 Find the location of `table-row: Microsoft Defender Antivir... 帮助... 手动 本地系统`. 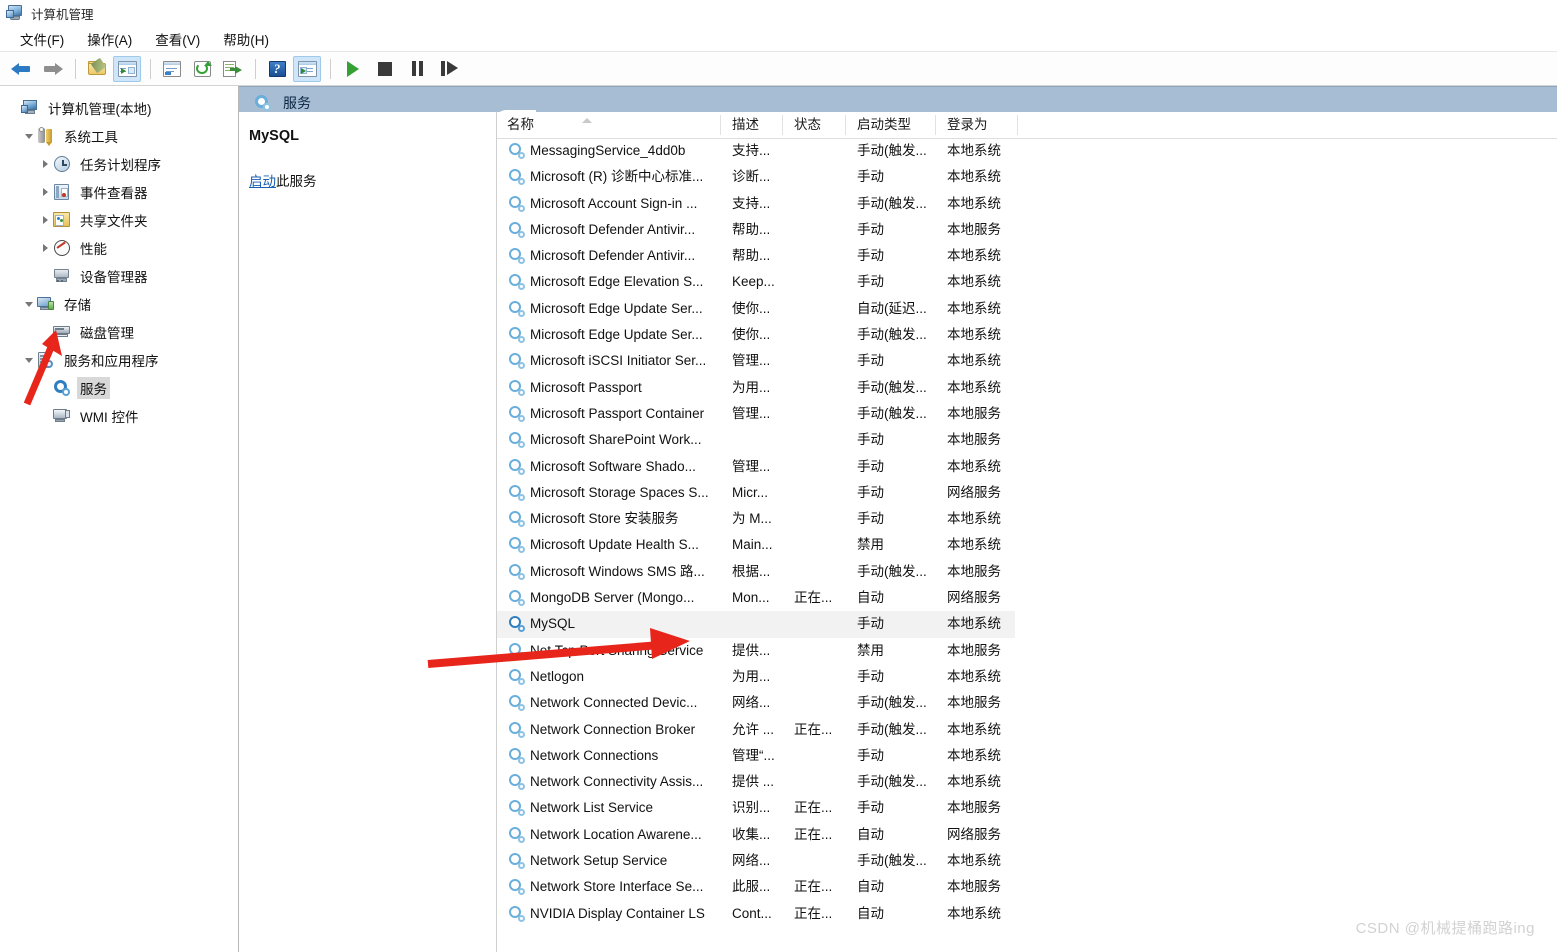

table-row: Microsoft Defender Antivir... 帮助... 手动 本地系统 is located at coordinates (1027, 256).